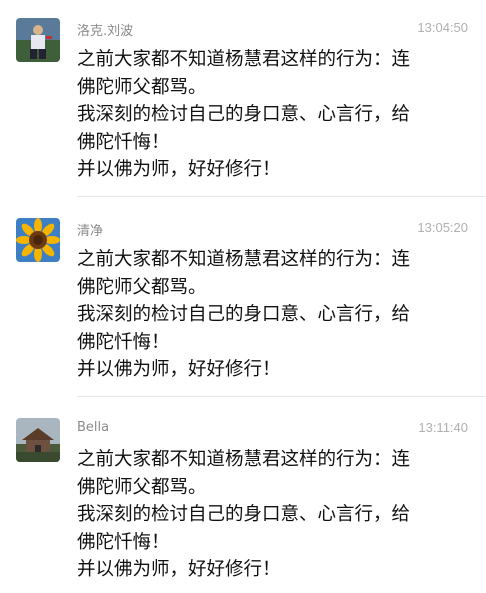 This screenshot has width=486, height=593. I want to click on avatar-house-photo-icon, so click(38, 440).